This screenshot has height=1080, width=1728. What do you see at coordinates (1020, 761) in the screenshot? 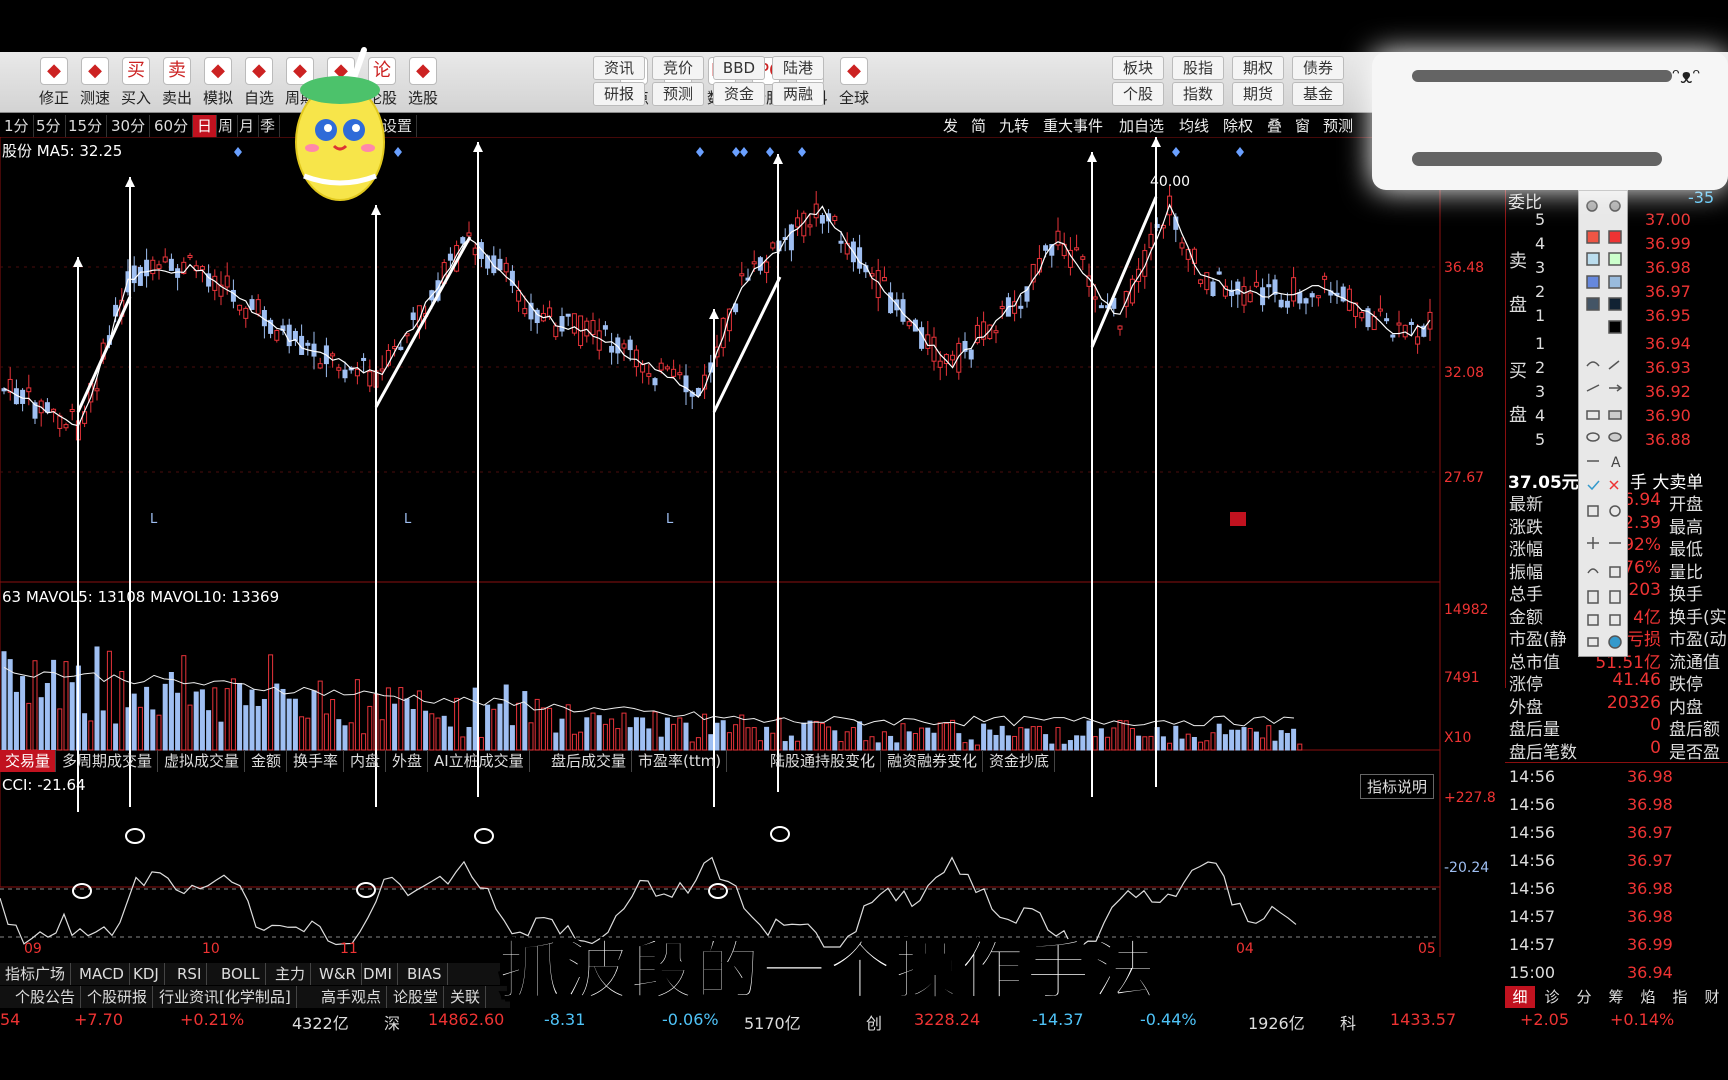
I see `indicator-tab: 资金抄底` at bounding box center [1020, 761].